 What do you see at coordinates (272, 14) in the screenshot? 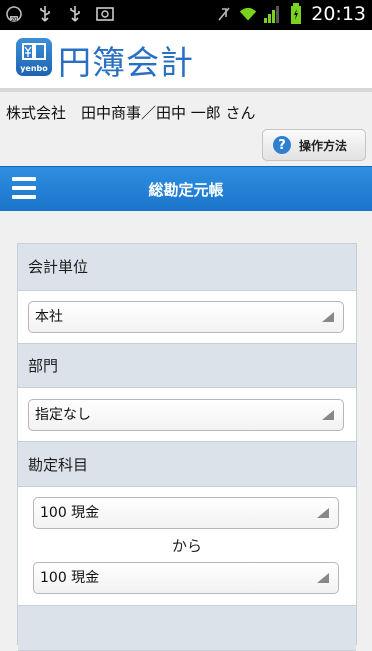
I see `signal-icon` at bounding box center [272, 14].